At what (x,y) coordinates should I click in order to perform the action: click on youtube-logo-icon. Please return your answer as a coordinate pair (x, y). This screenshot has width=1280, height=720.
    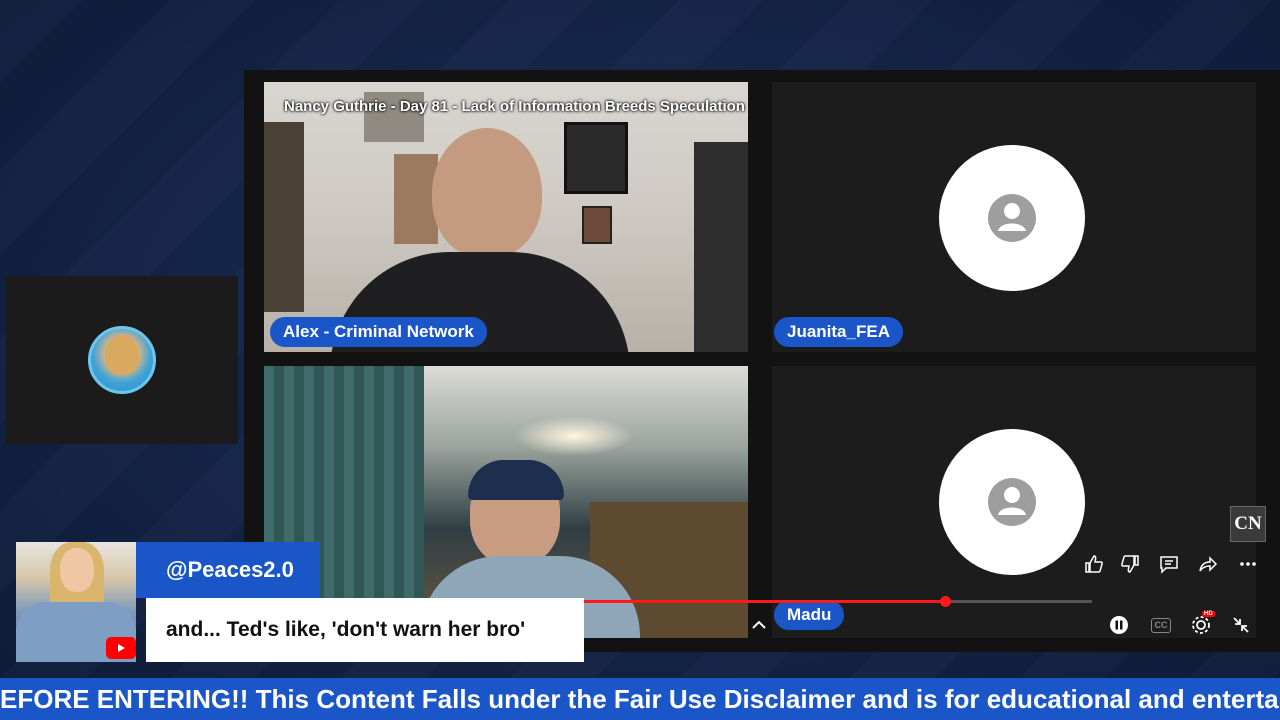
    Looking at the image, I should click on (121, 648).